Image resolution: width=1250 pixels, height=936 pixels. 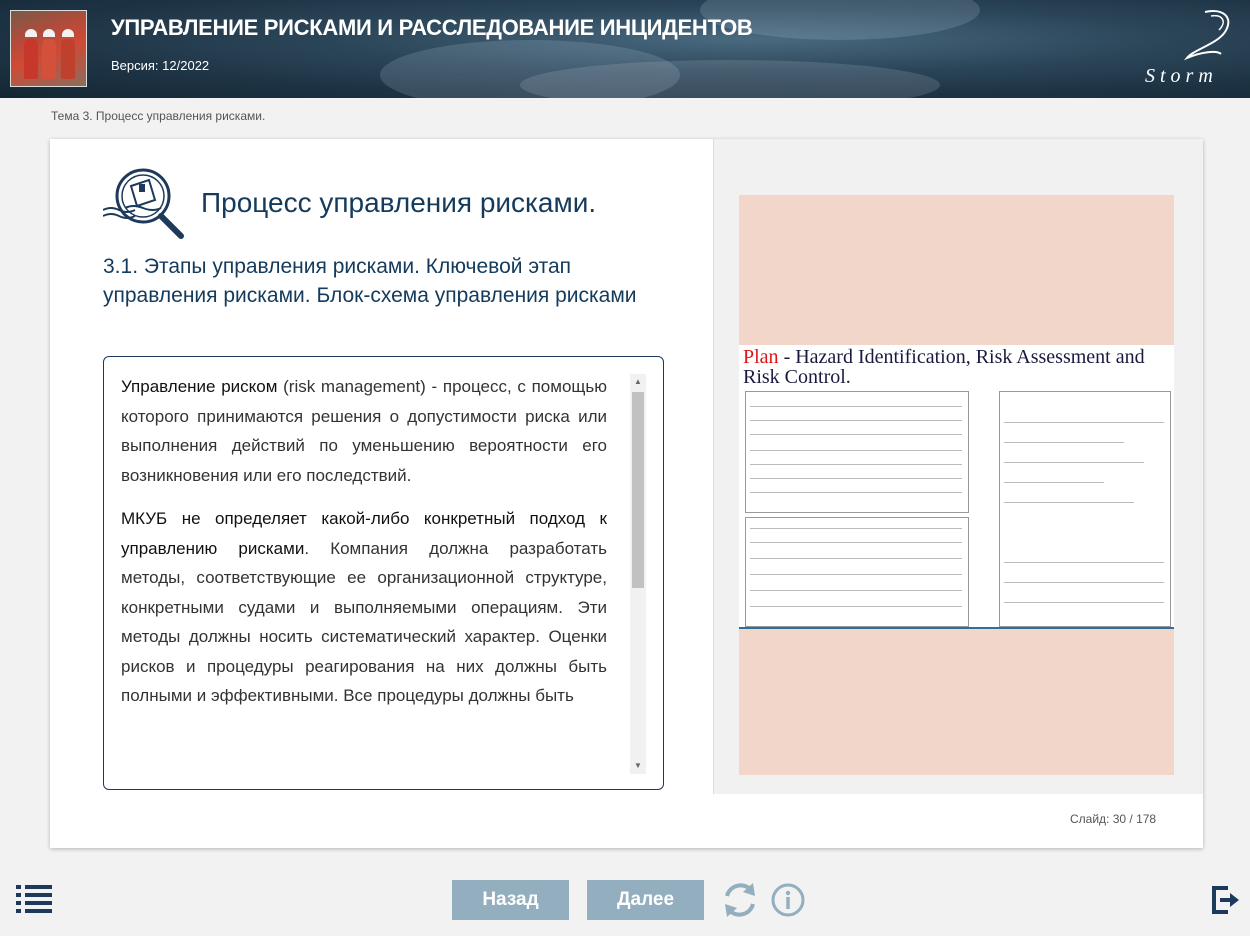 I want to click on document-bottom-line, so click(x=956, y=628).